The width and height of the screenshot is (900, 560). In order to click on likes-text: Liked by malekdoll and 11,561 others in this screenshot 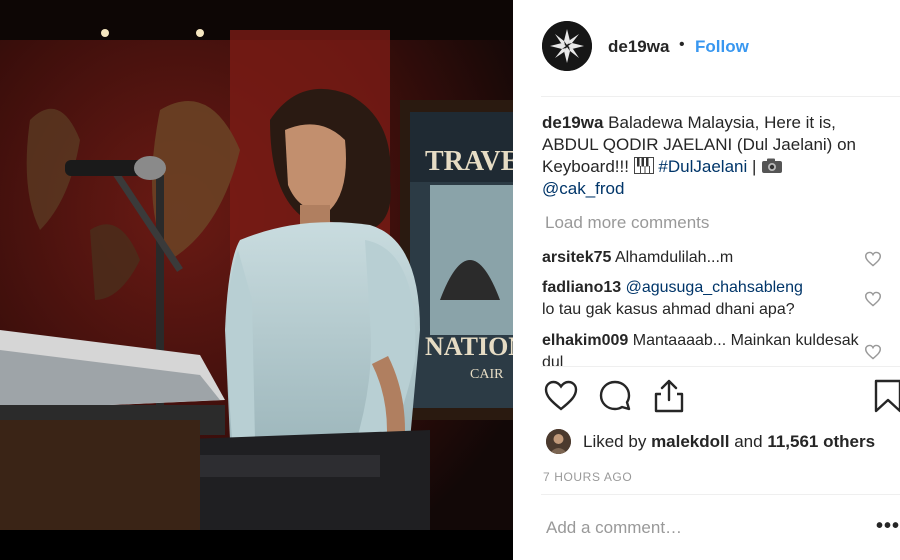, I will do `click(729, 442)`.